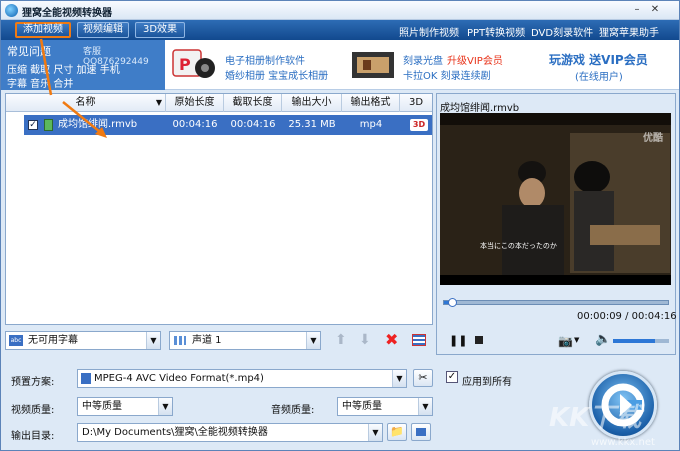 The height and width of the screenshot is (451, 680). Describe the element at coordinates (447, 74) in the screenshot. I see `ad-karaoke: 卡拉OK 刻录连续剧` at that location.